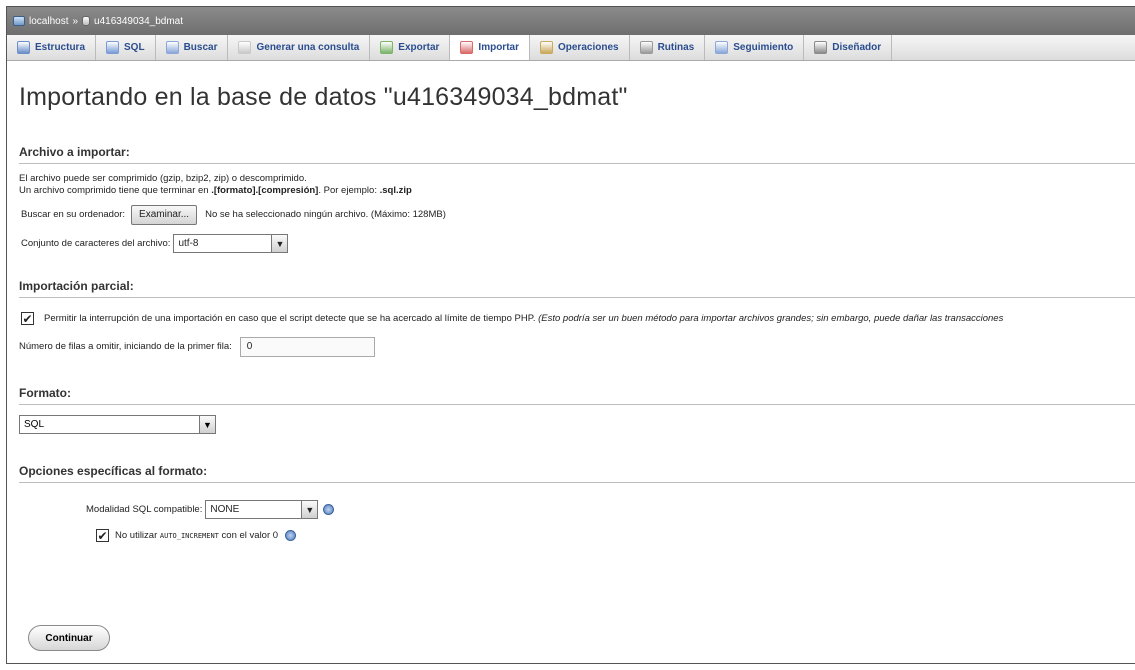 This screenshot has height=670, width=1135. What do you see at coordinates (610, 509) in the screenshot?
I see `compat-row: Modalidad SQL compatible: NONE ▼` at bounding box center [610, 509].